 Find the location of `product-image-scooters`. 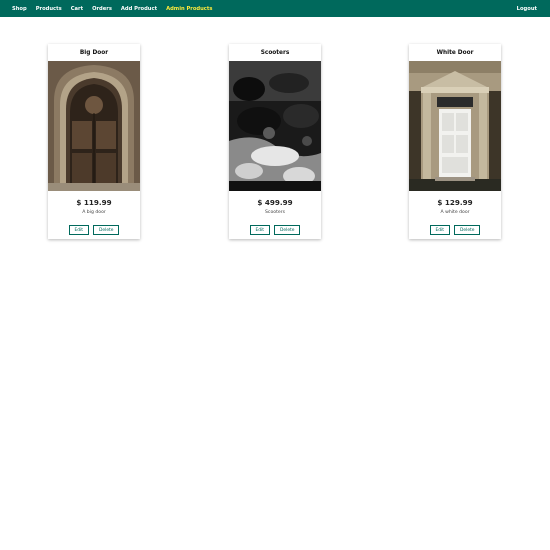

product-image-scooters is located at coordinates (275, 126).